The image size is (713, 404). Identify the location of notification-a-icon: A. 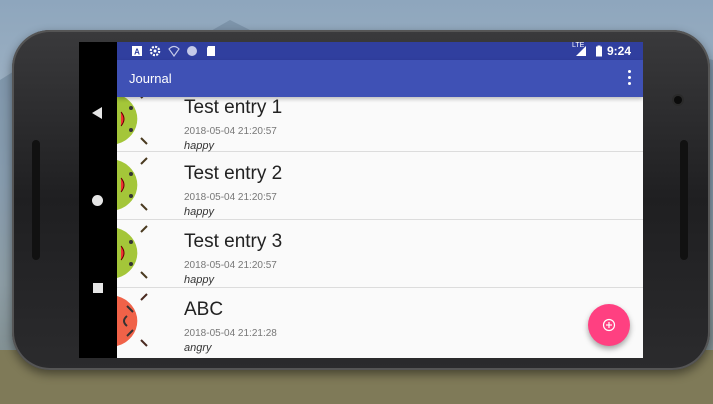
(137, 51).